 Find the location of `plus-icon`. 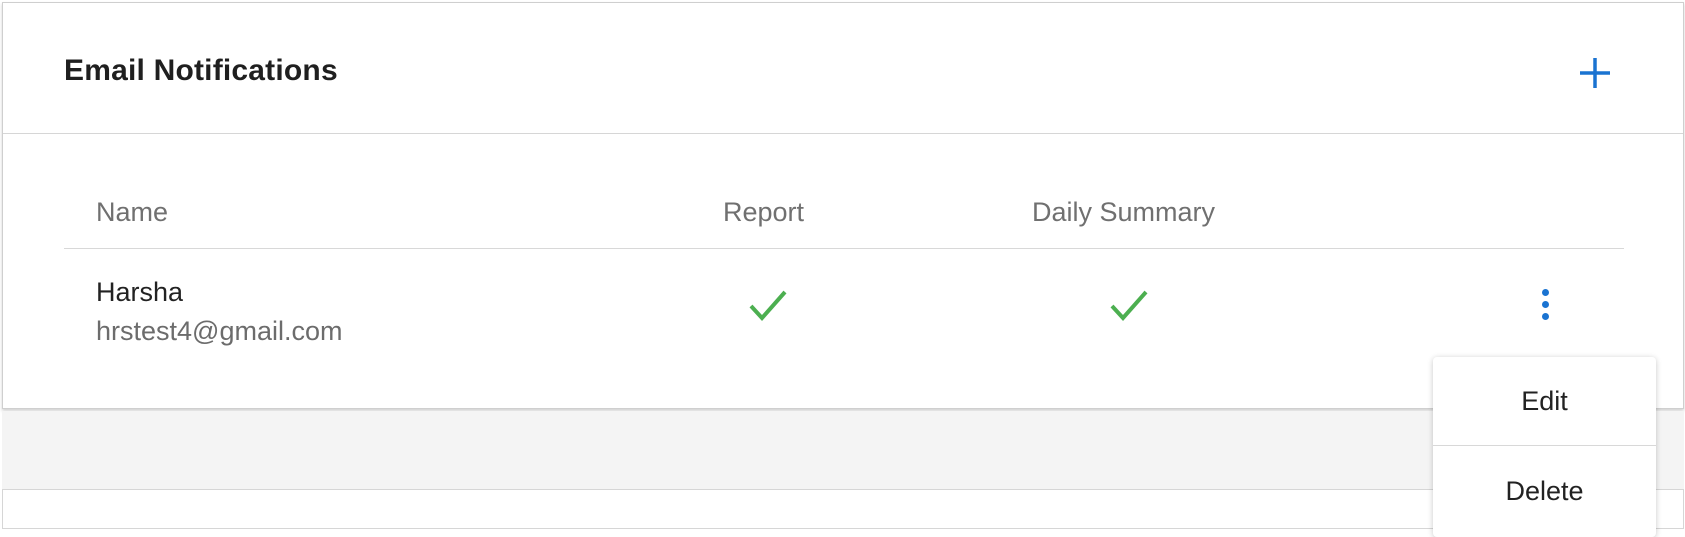

plus-icon is located at coordinates (1595, 73).